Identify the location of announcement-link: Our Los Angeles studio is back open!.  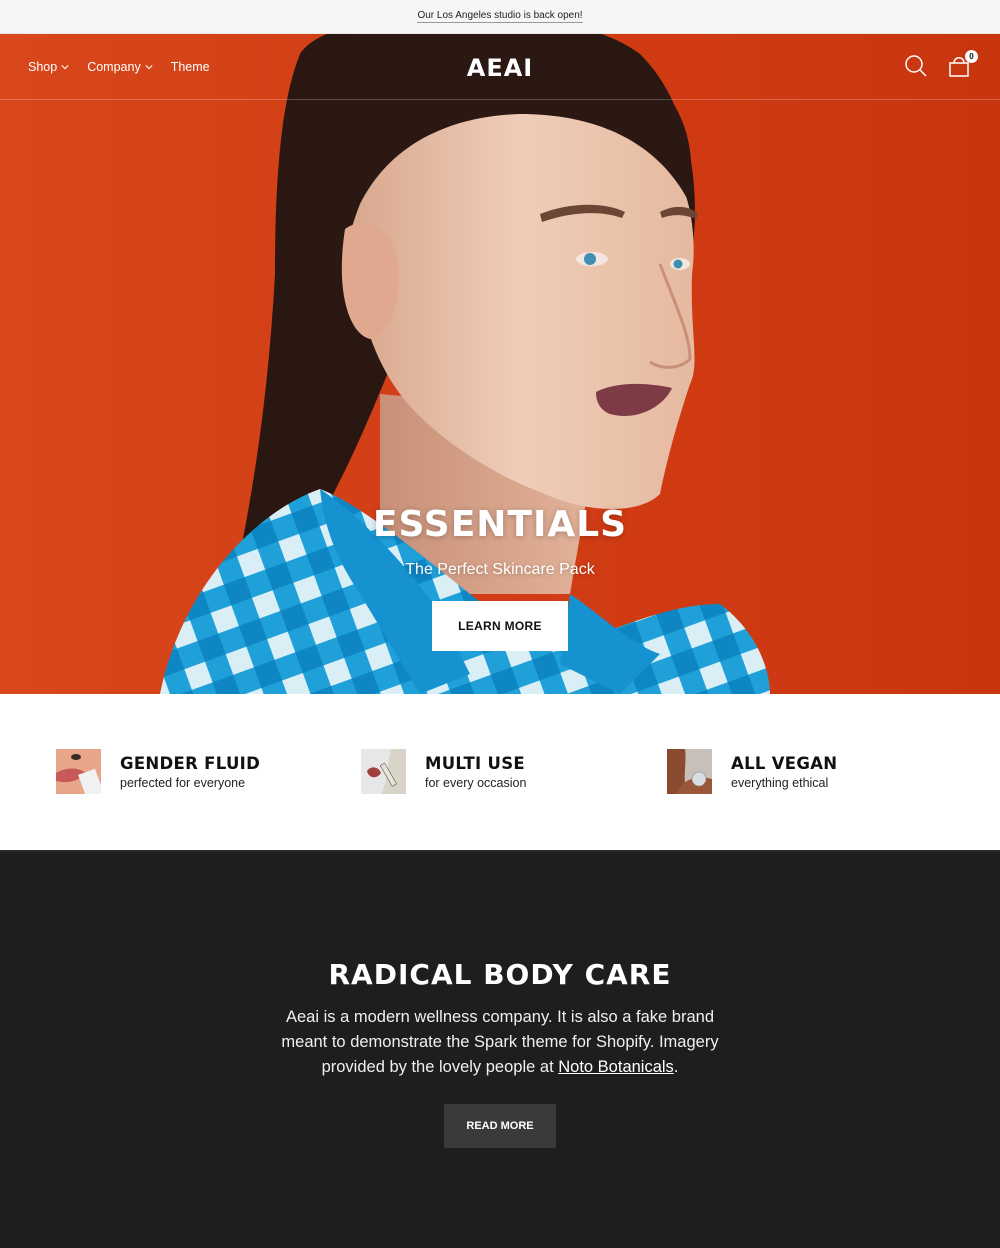
(500, 16).